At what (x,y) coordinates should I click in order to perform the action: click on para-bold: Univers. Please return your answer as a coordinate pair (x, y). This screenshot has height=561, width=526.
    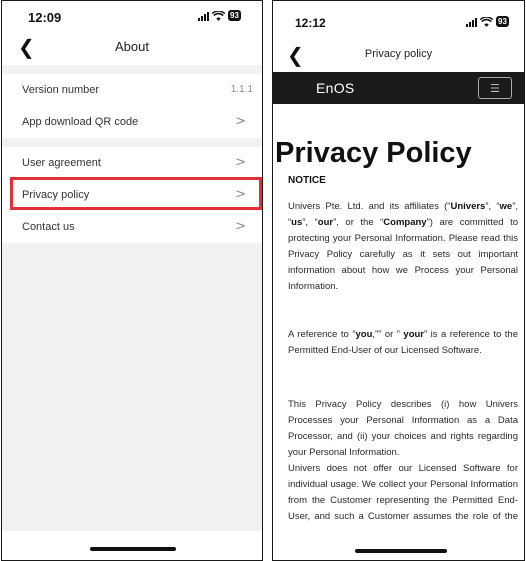
    Looking at the image, I should click on (468, 206).